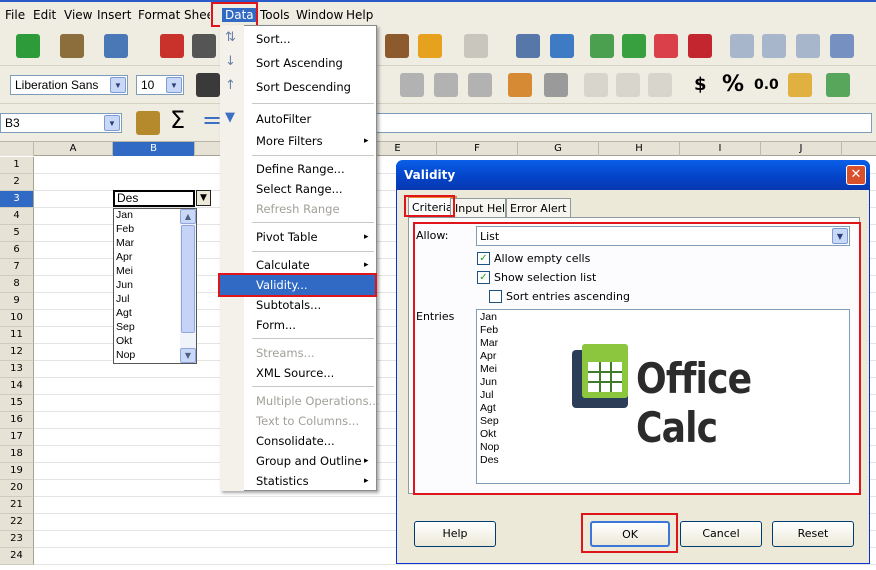 The height and width of the screenshot is (570, 876). What do you see at coordinates (309, 461) in the screenshot?
I see `menu-item-group-outline: Group and Outline` at bounding box center [309, 461].